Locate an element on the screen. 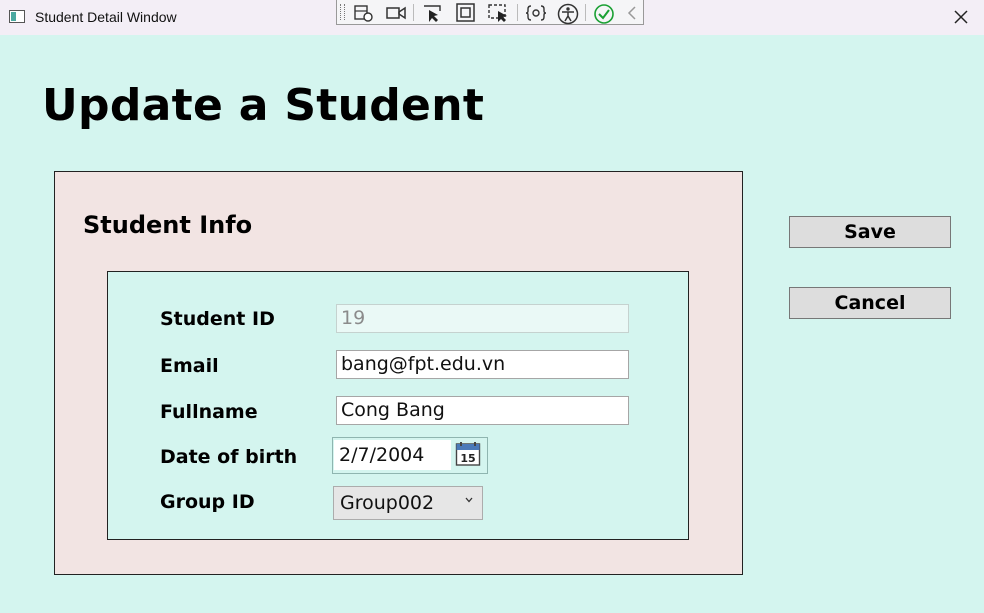 This screenshot has width=984, height=613. date-picker: 2/7/2004 15 is located at coordinates (410, 455).